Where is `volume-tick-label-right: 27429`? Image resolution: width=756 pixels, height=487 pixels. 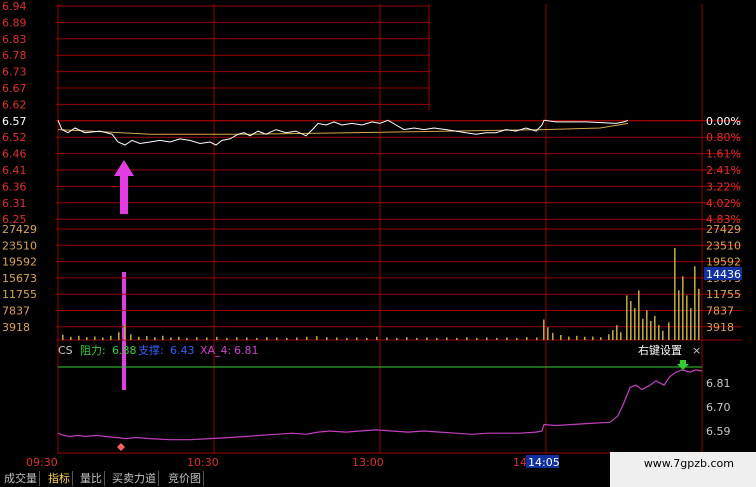 volume-tick-label-right: 27429 is located at coordinates (723, 229).